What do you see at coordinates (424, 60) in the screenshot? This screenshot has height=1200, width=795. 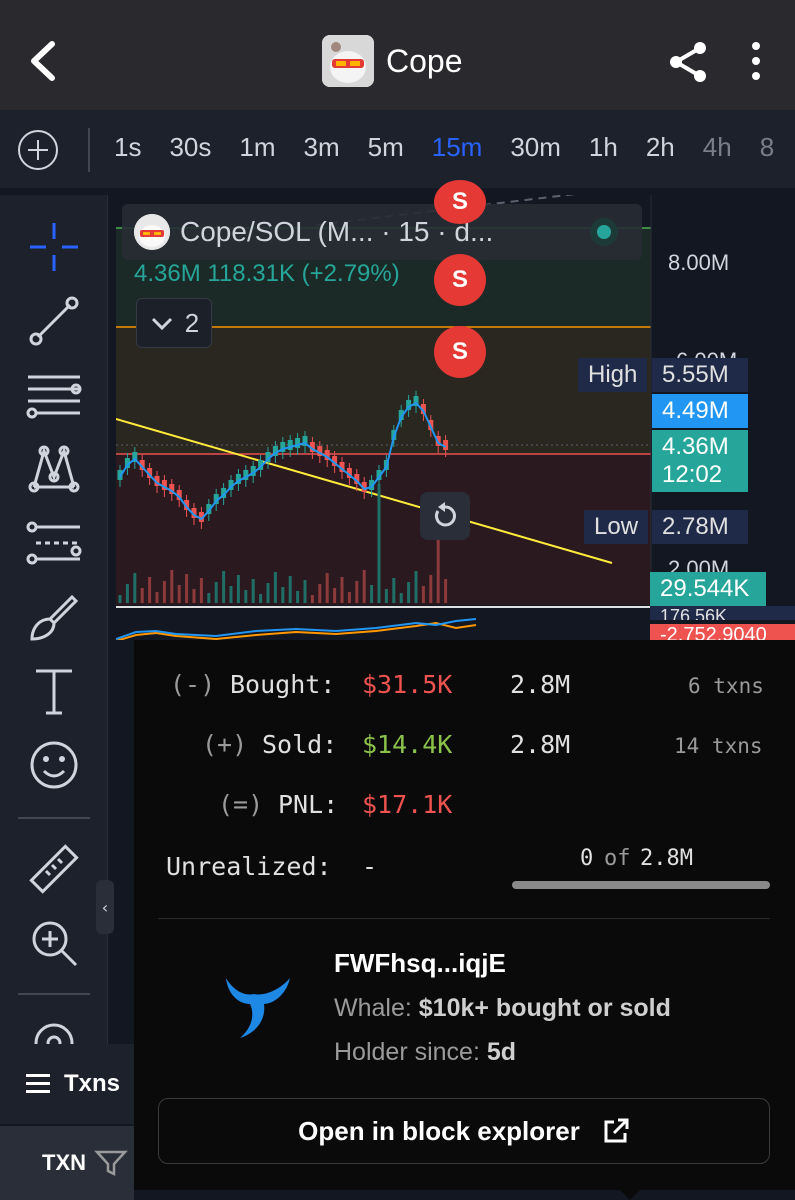 I see `page-title: Cope` at bounding box center [424, 60].